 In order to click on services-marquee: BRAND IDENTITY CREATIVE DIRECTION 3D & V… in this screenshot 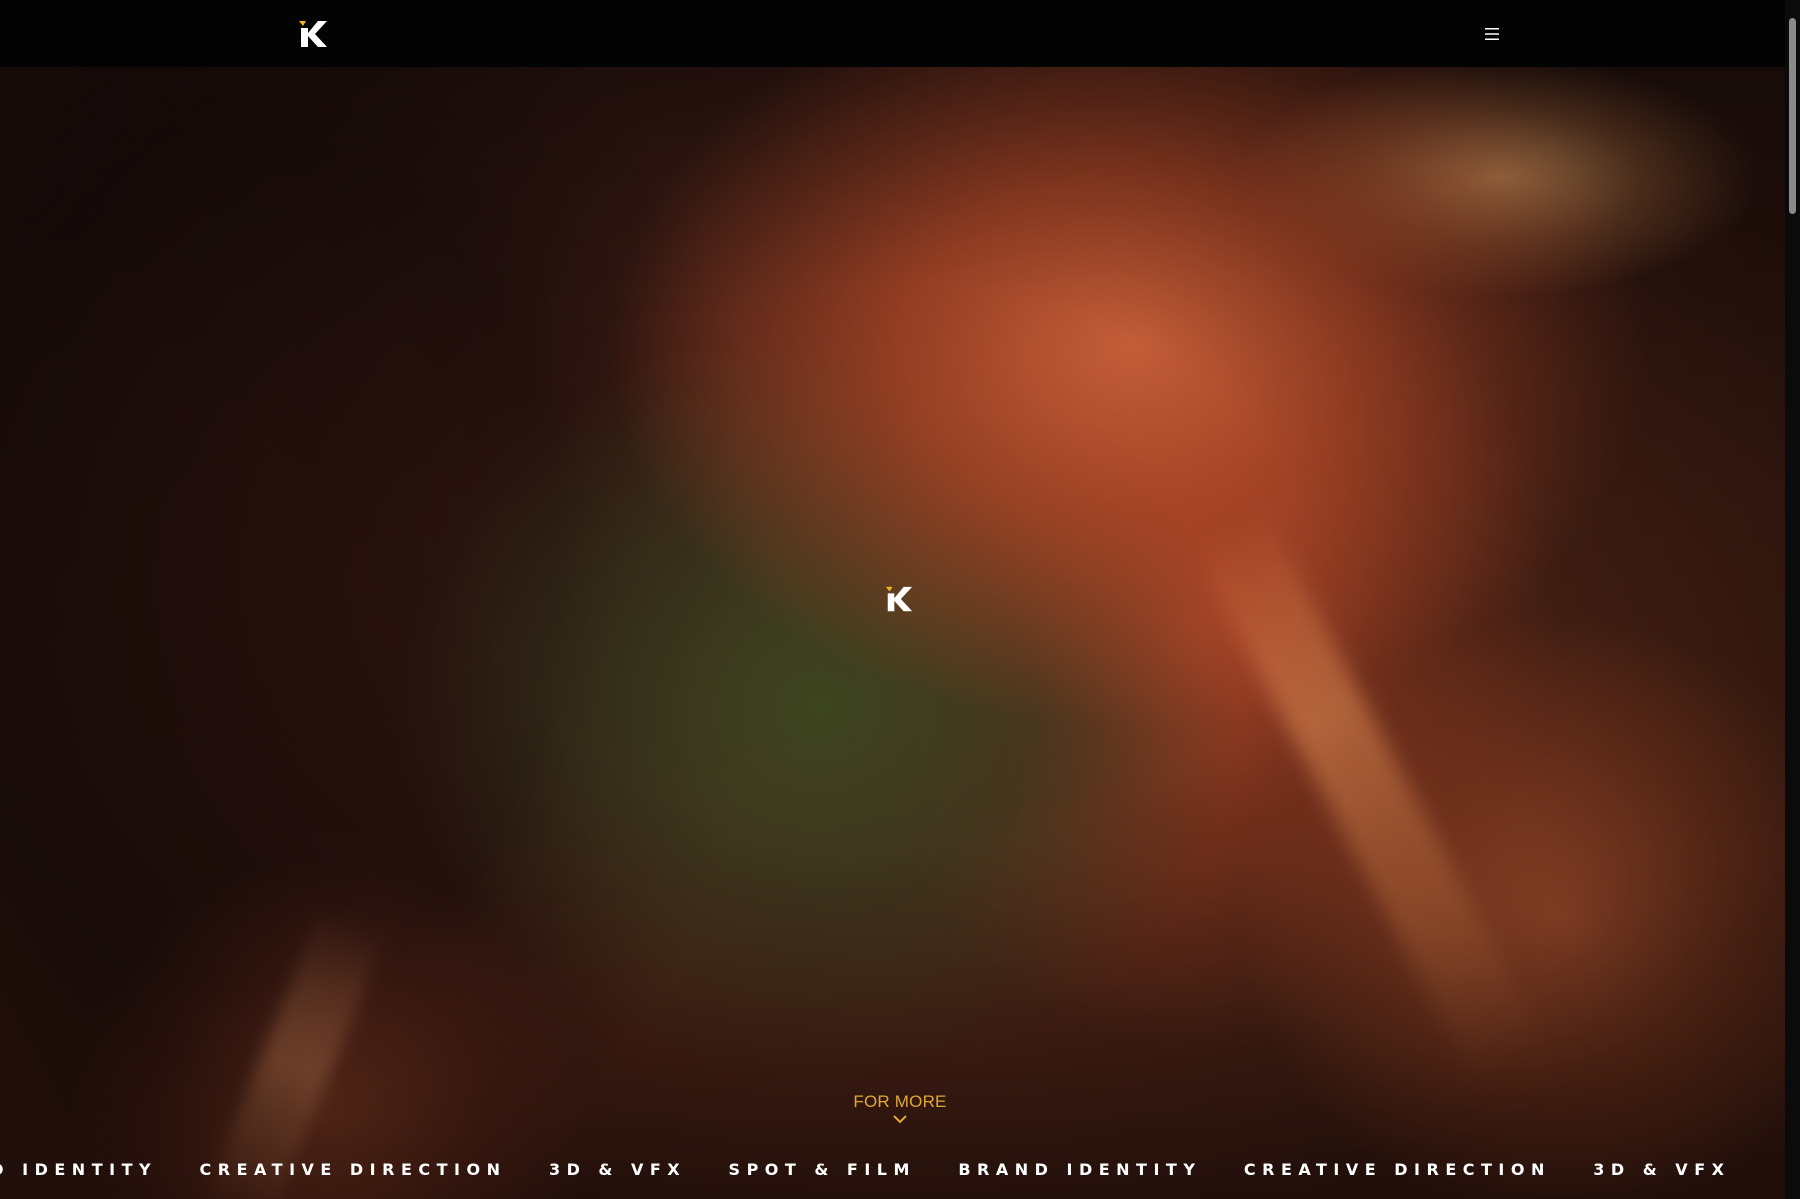, I will do `click(892, 1173)`.